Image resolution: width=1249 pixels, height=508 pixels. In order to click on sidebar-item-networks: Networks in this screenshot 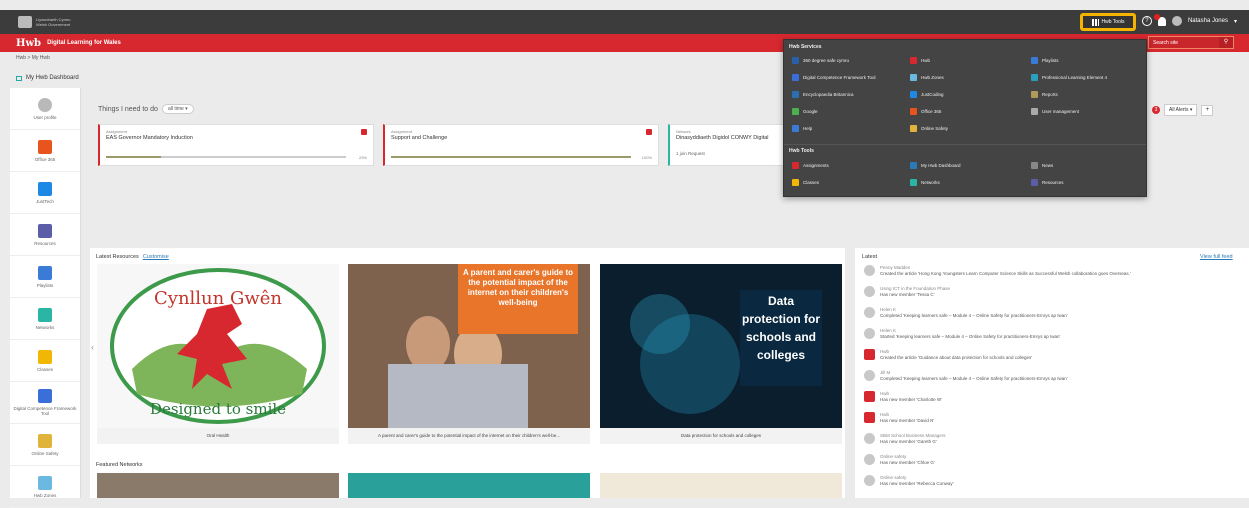, I will do `click(45, 319)`.